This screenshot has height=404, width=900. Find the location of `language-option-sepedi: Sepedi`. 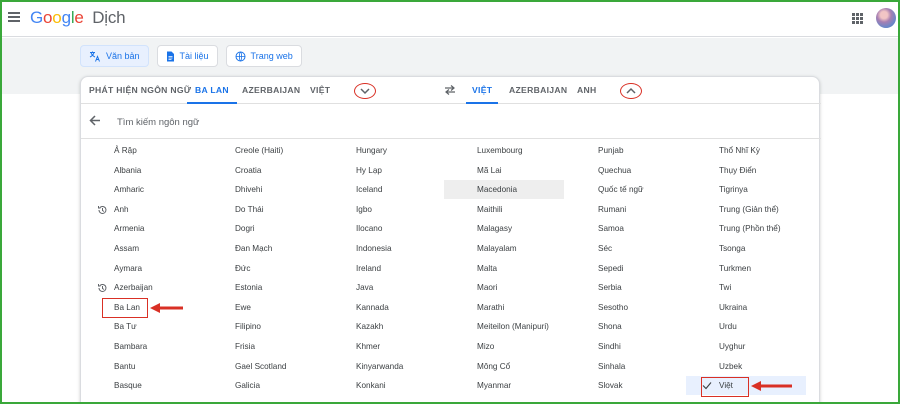

language-option-sepedi: Sepedi is located at coordinates (625, 268).